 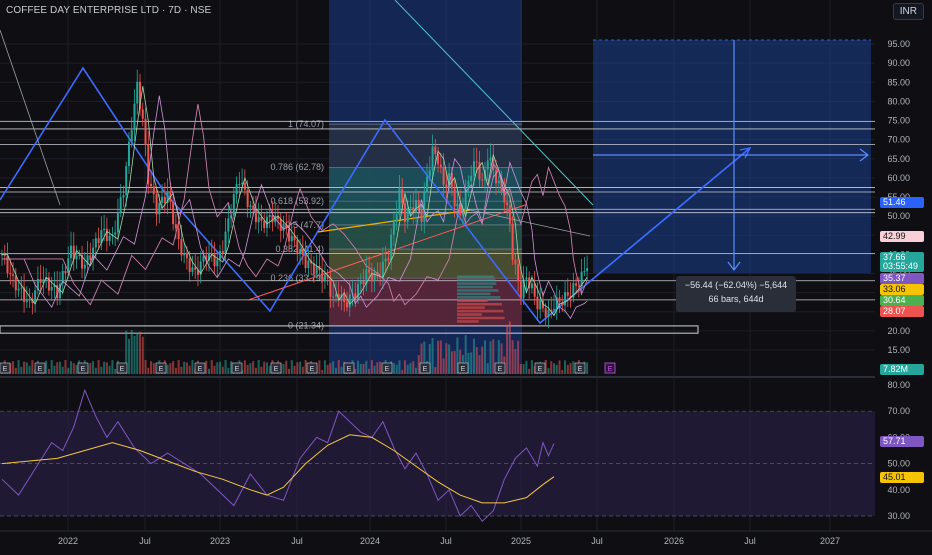 What do you see at coordinates (895, 369) in the screenshot?
I see `price-label: 7.82M` at bounding box center [895, 369].